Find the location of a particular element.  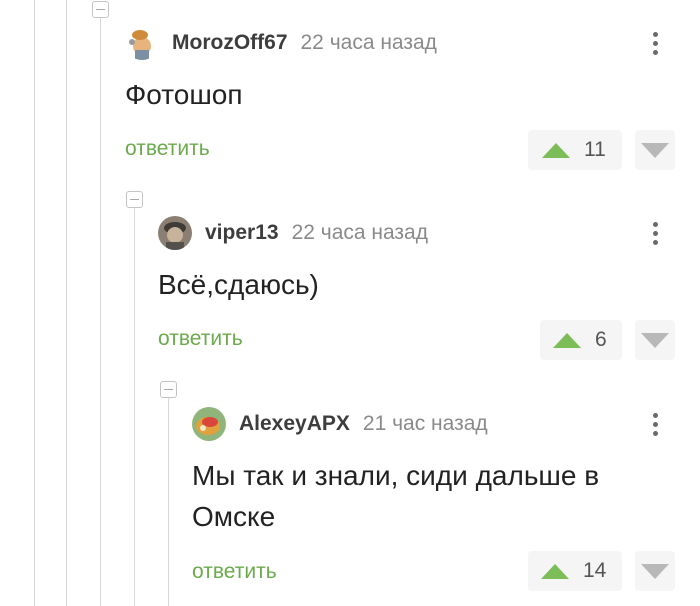

rating-count: 14 is located at coordinates (595, 570).